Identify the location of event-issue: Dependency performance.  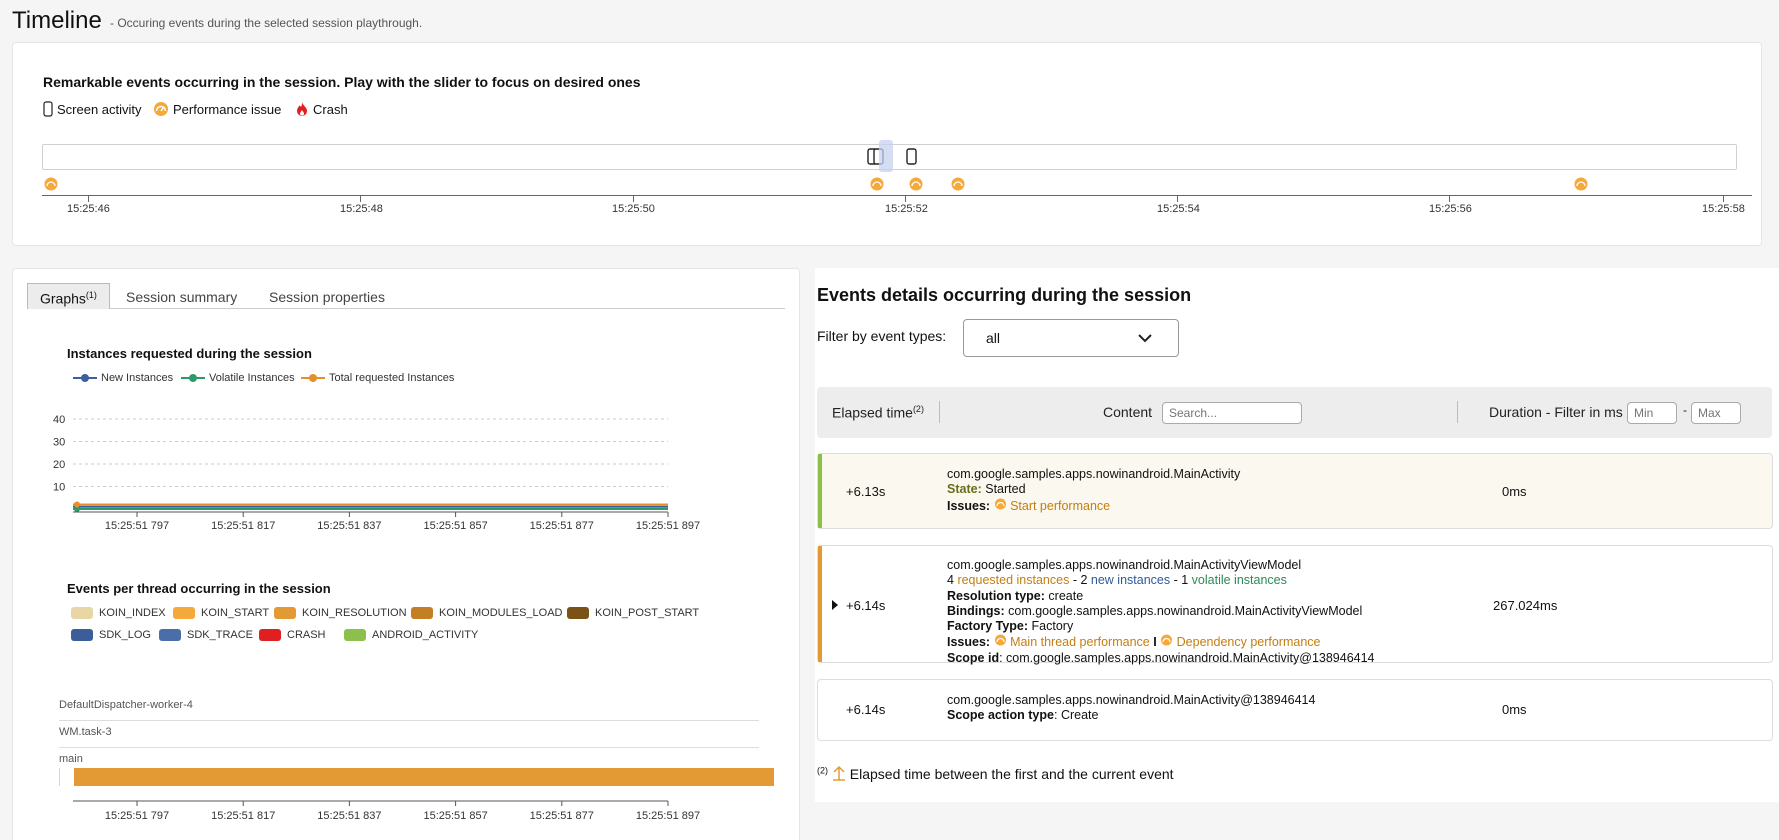
(1249, 642).